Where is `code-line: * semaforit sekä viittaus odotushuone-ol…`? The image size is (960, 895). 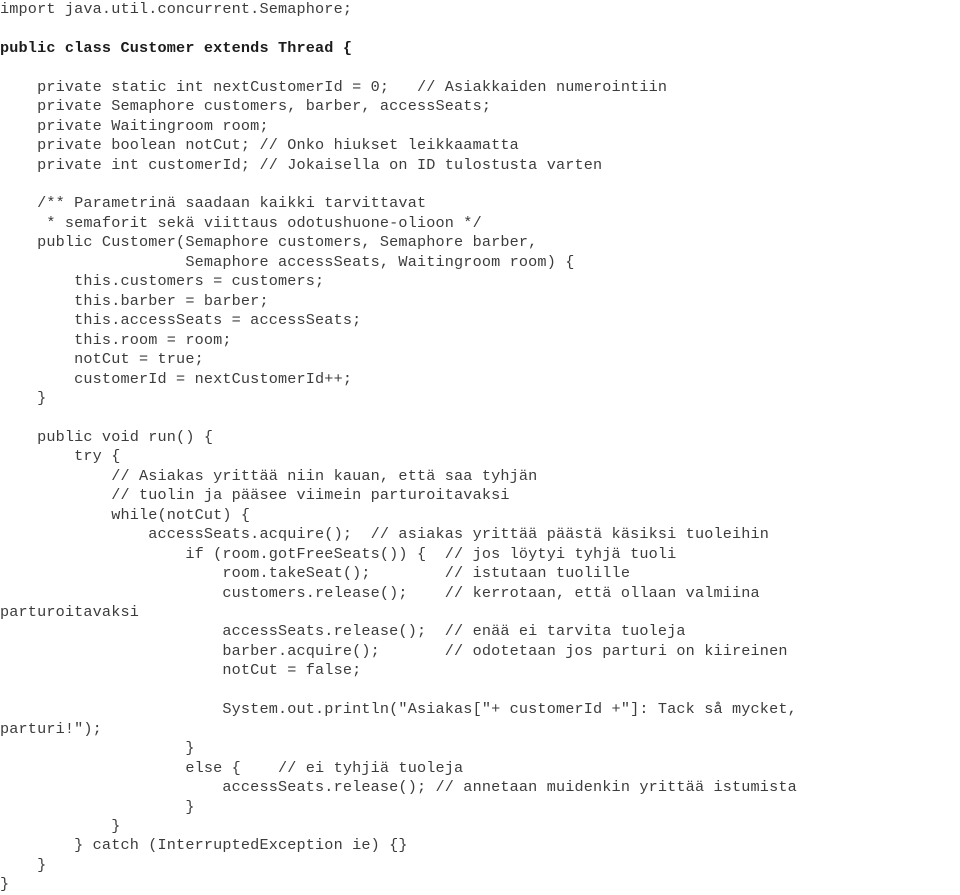 code-line: * semaforit sekä viittaus odotushuone-ol… is located at coordinates (241, 222).